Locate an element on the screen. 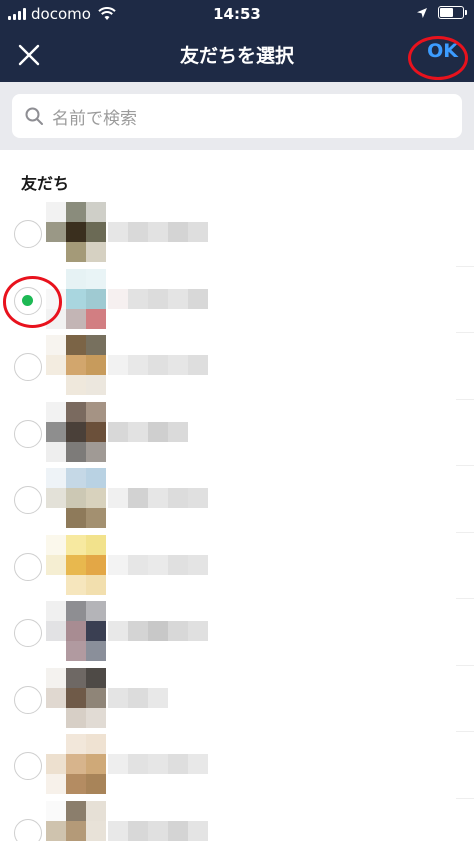 The height and width of the screenshot is (841, 474). ok-button: OK is located at coordinates (442, 51).